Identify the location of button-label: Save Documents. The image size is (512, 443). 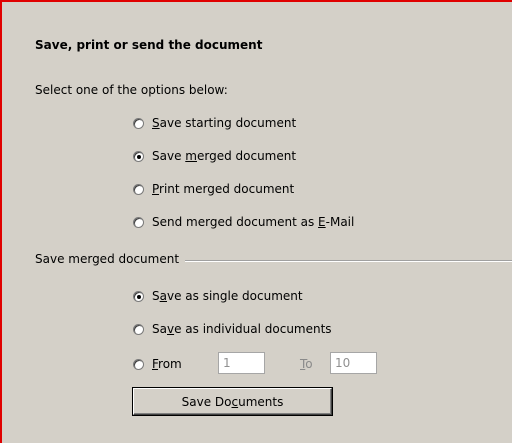
(232, 401).